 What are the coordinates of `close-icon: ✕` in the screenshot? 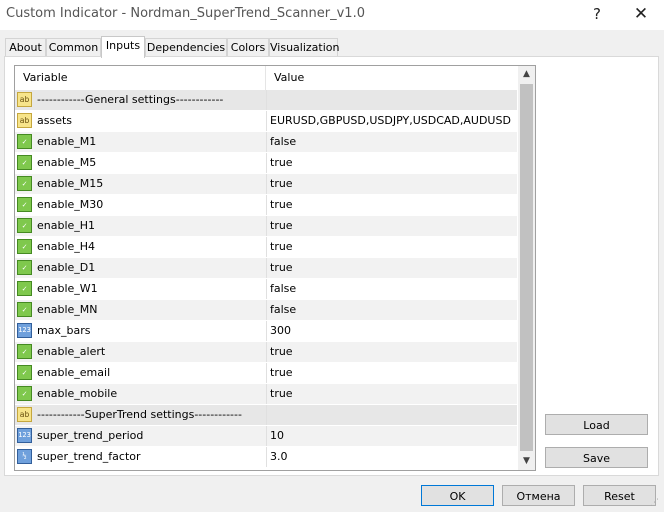 It's located at (641, 14).